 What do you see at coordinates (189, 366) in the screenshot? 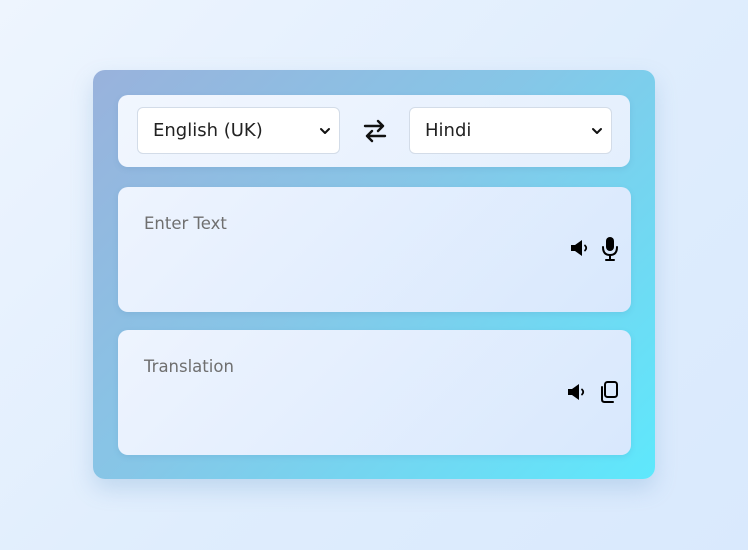
I see `translation-placeholder: Translation` at bounding box center [189, 366].